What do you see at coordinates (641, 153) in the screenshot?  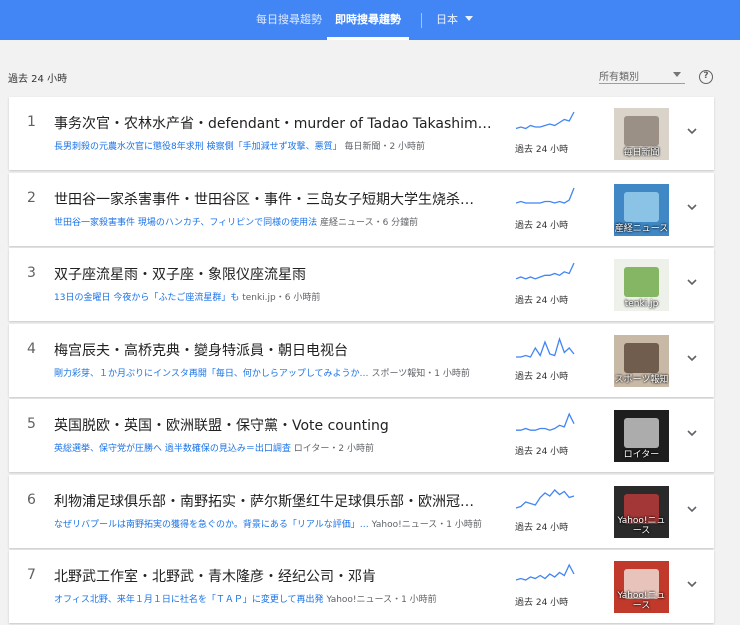 I see `thumbnail-source-label: 毎日新聞` at bounding box center [641, 153].